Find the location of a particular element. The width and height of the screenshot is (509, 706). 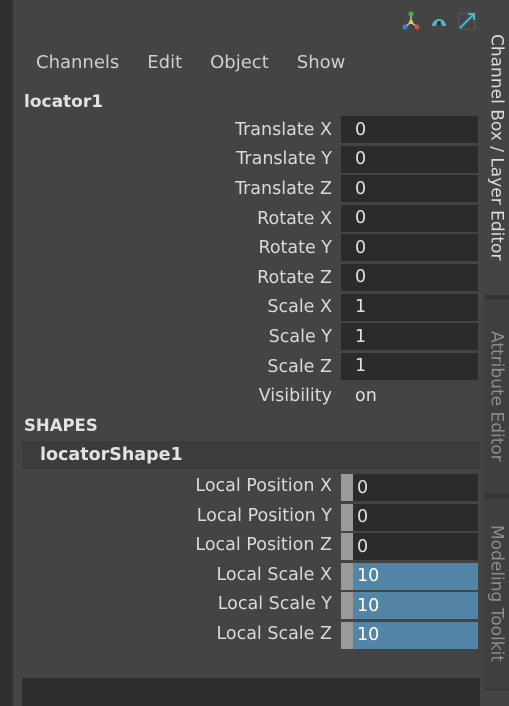

attribute-row: Scale Y 1 is located at coordinates (249, 337).